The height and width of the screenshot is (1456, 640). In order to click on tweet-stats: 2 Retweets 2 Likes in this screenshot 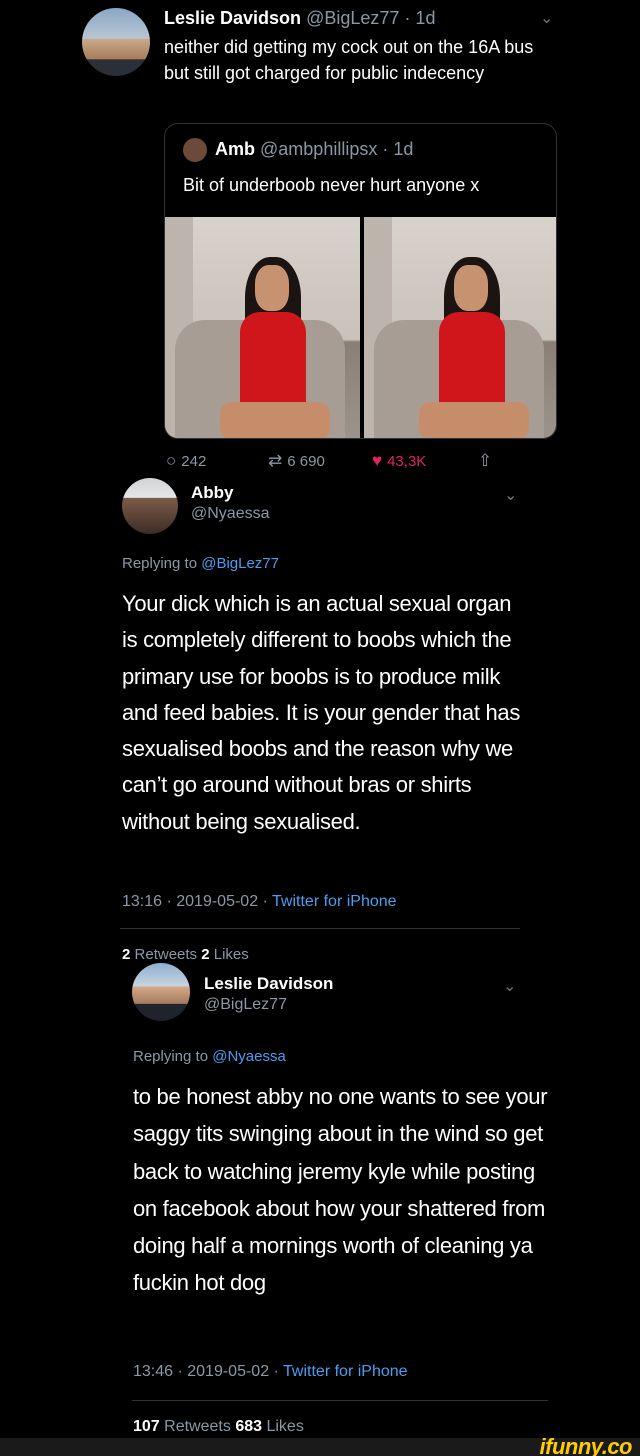, I will do `click(185, 954)`.